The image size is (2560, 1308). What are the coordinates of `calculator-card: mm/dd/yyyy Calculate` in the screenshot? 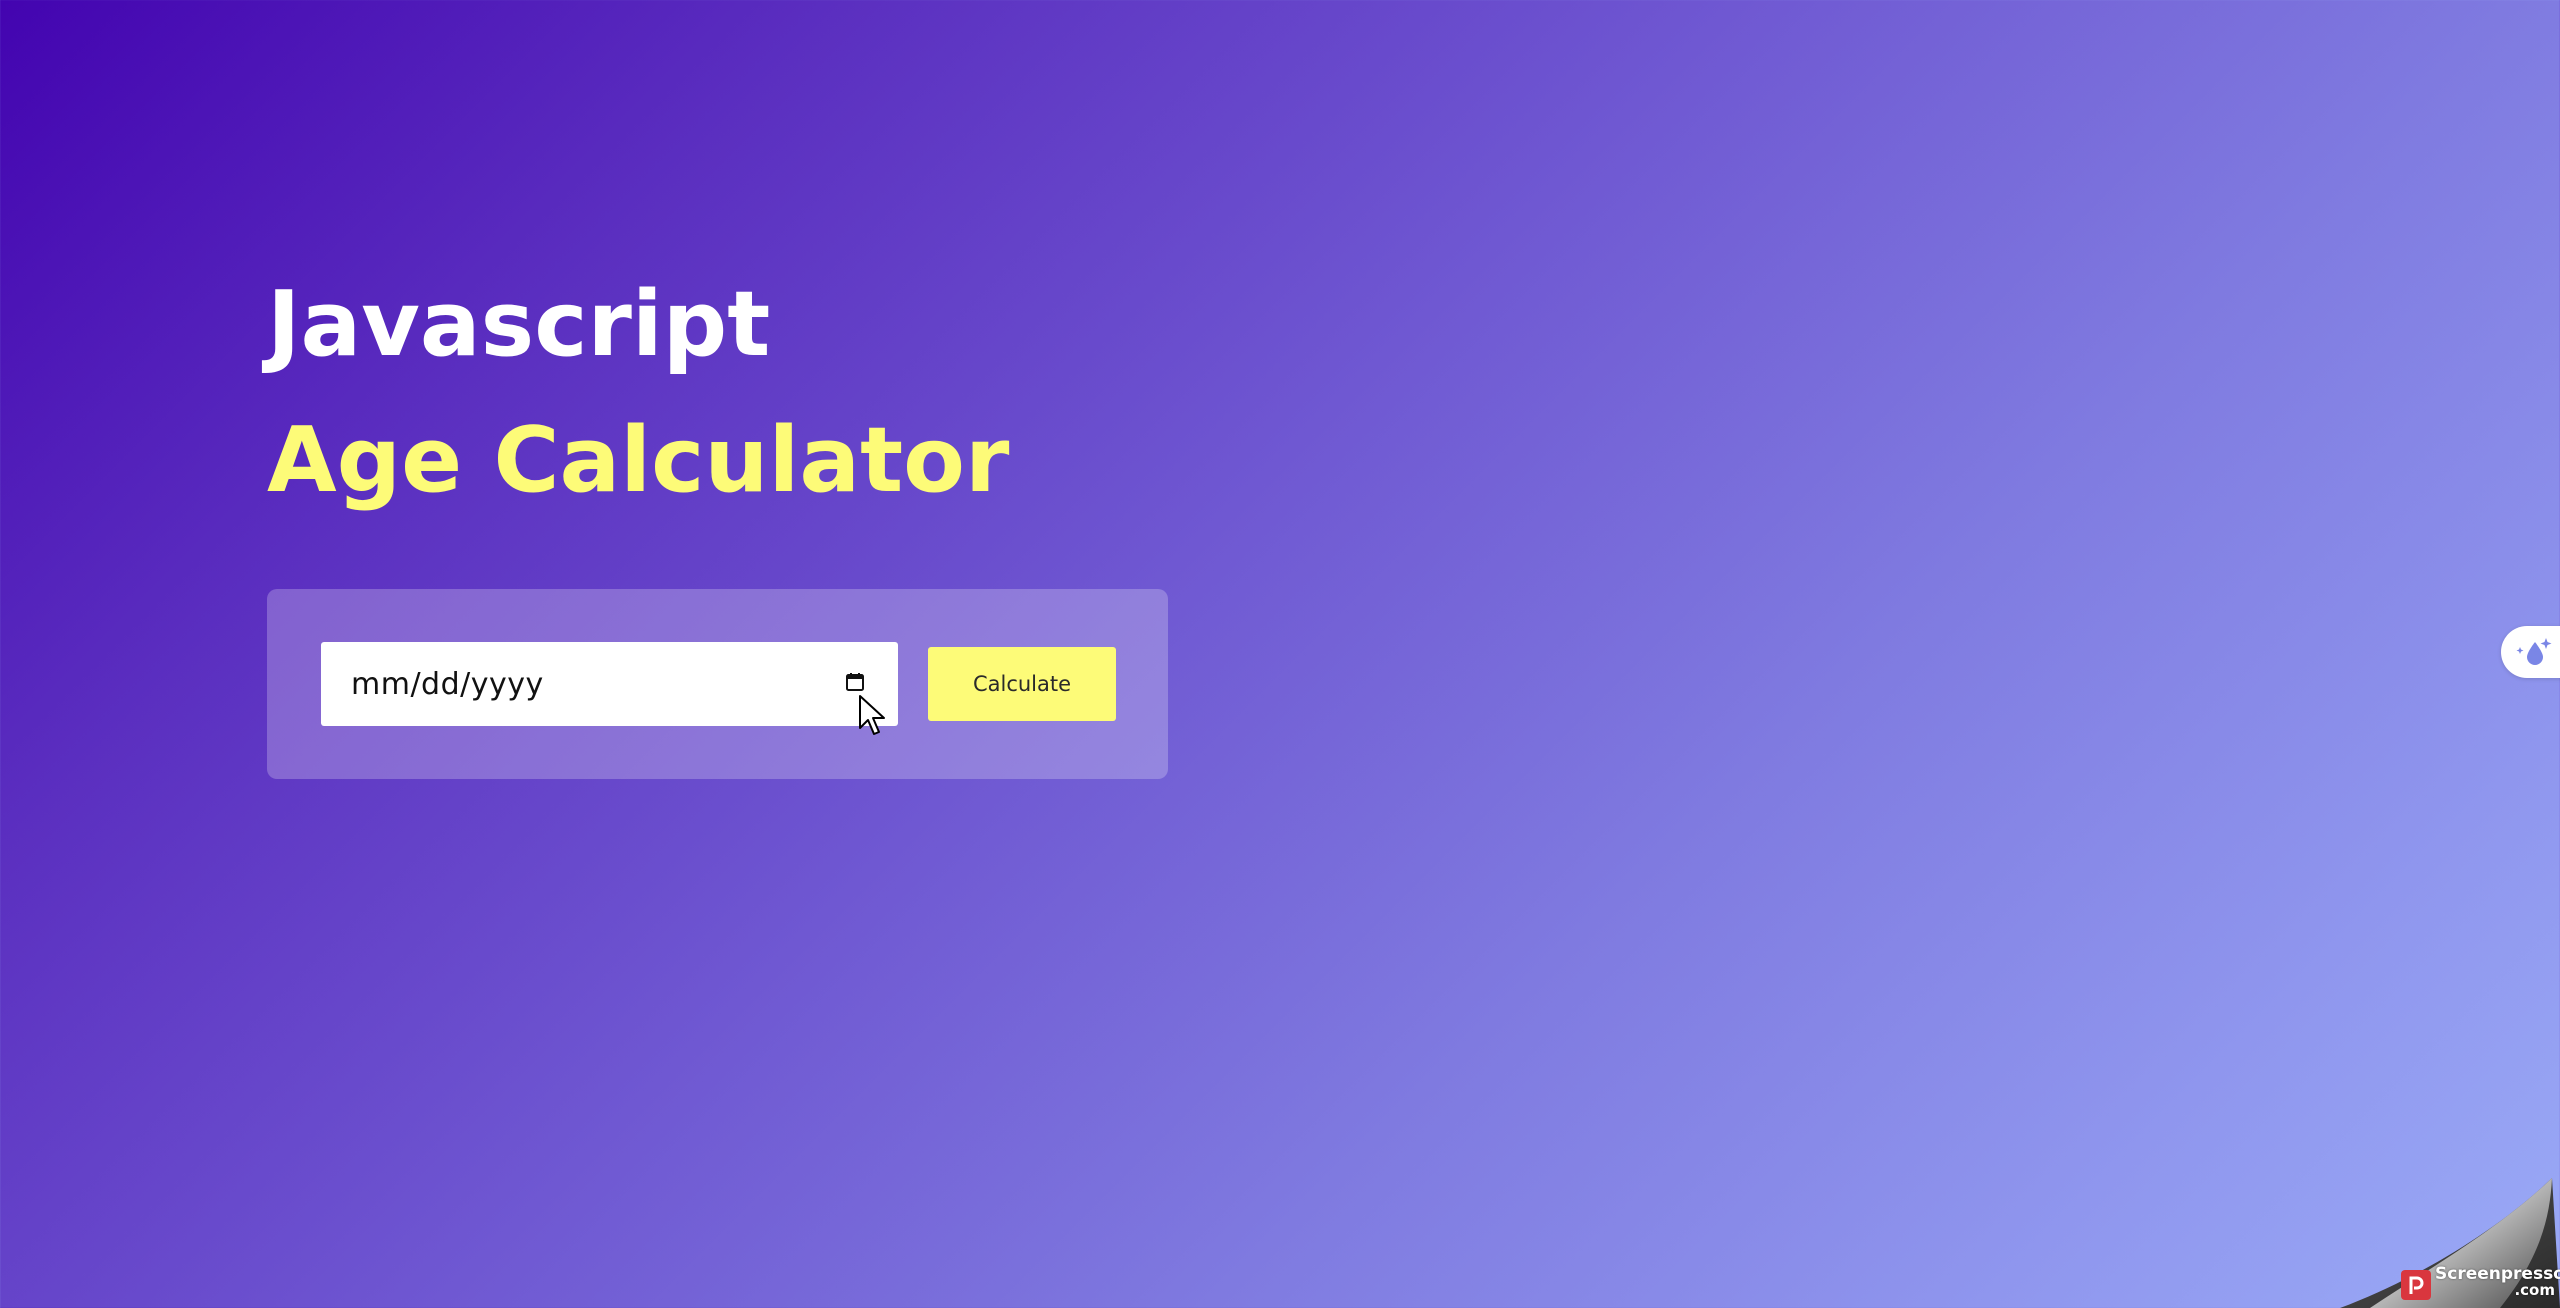 It's located at (717, 684).